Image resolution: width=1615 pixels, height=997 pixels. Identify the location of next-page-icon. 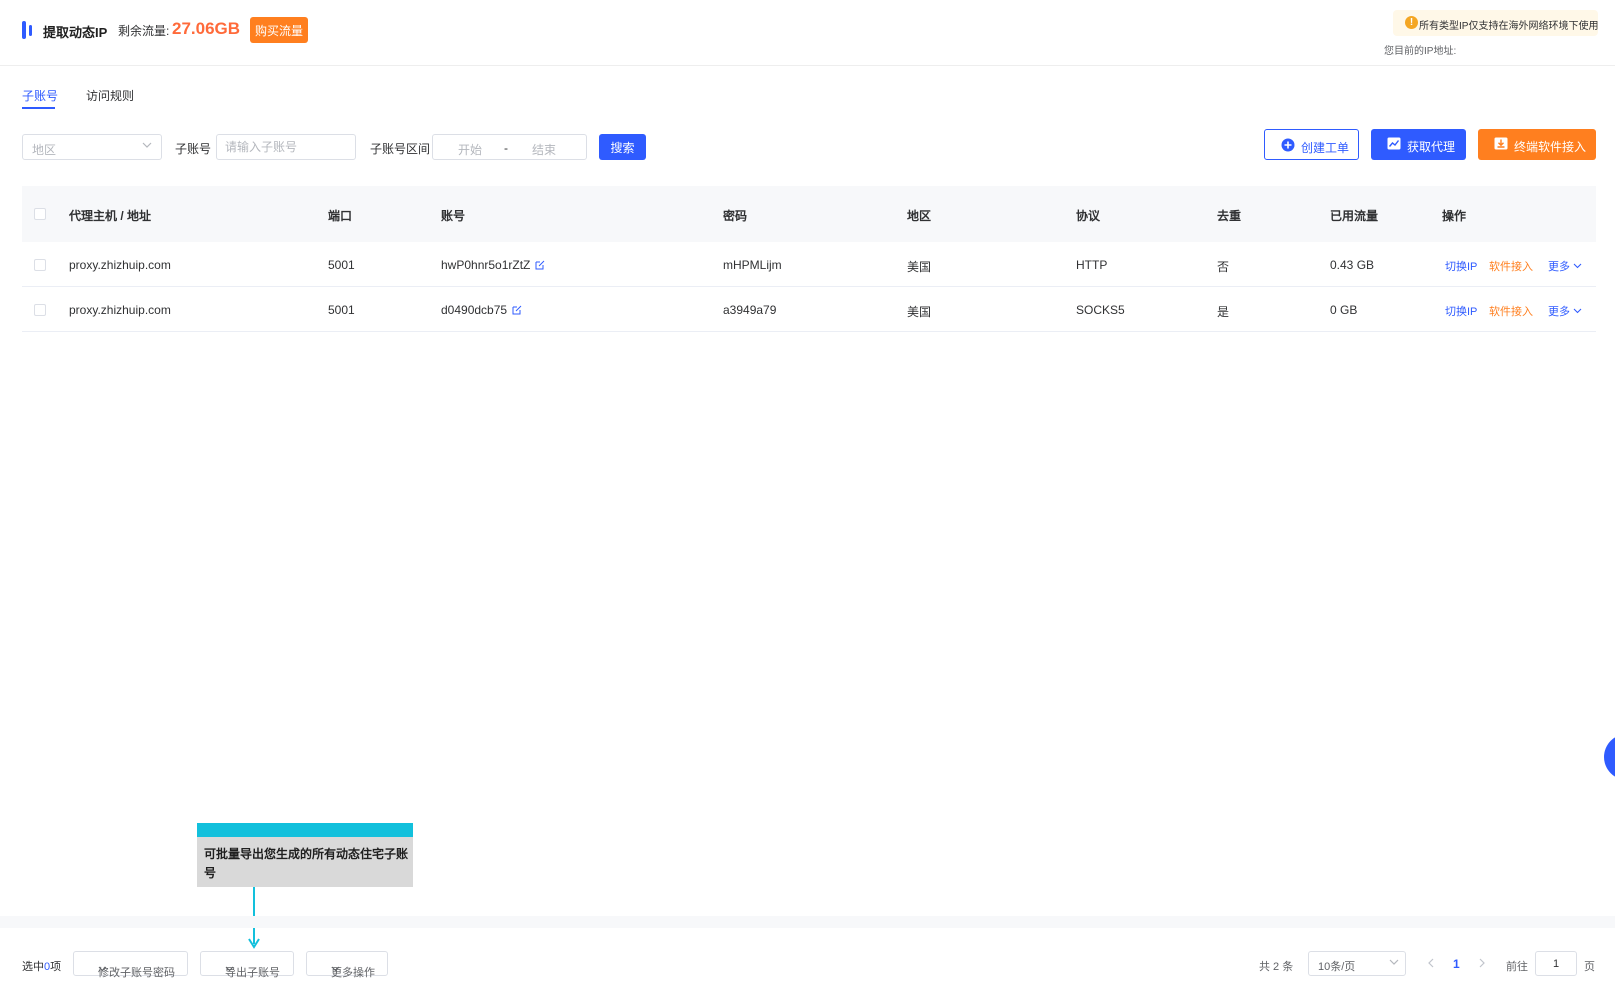
(1482, 964).